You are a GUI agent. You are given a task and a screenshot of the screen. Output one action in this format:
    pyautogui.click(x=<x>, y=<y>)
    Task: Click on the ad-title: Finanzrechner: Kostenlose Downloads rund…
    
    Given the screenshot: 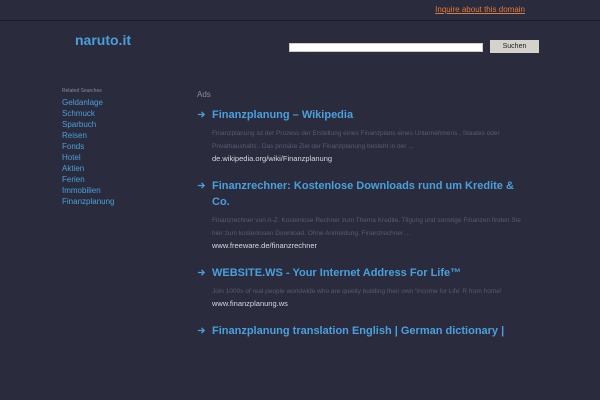 What is the action you would take?
    pyautogui.click(x=369, y=194)
    